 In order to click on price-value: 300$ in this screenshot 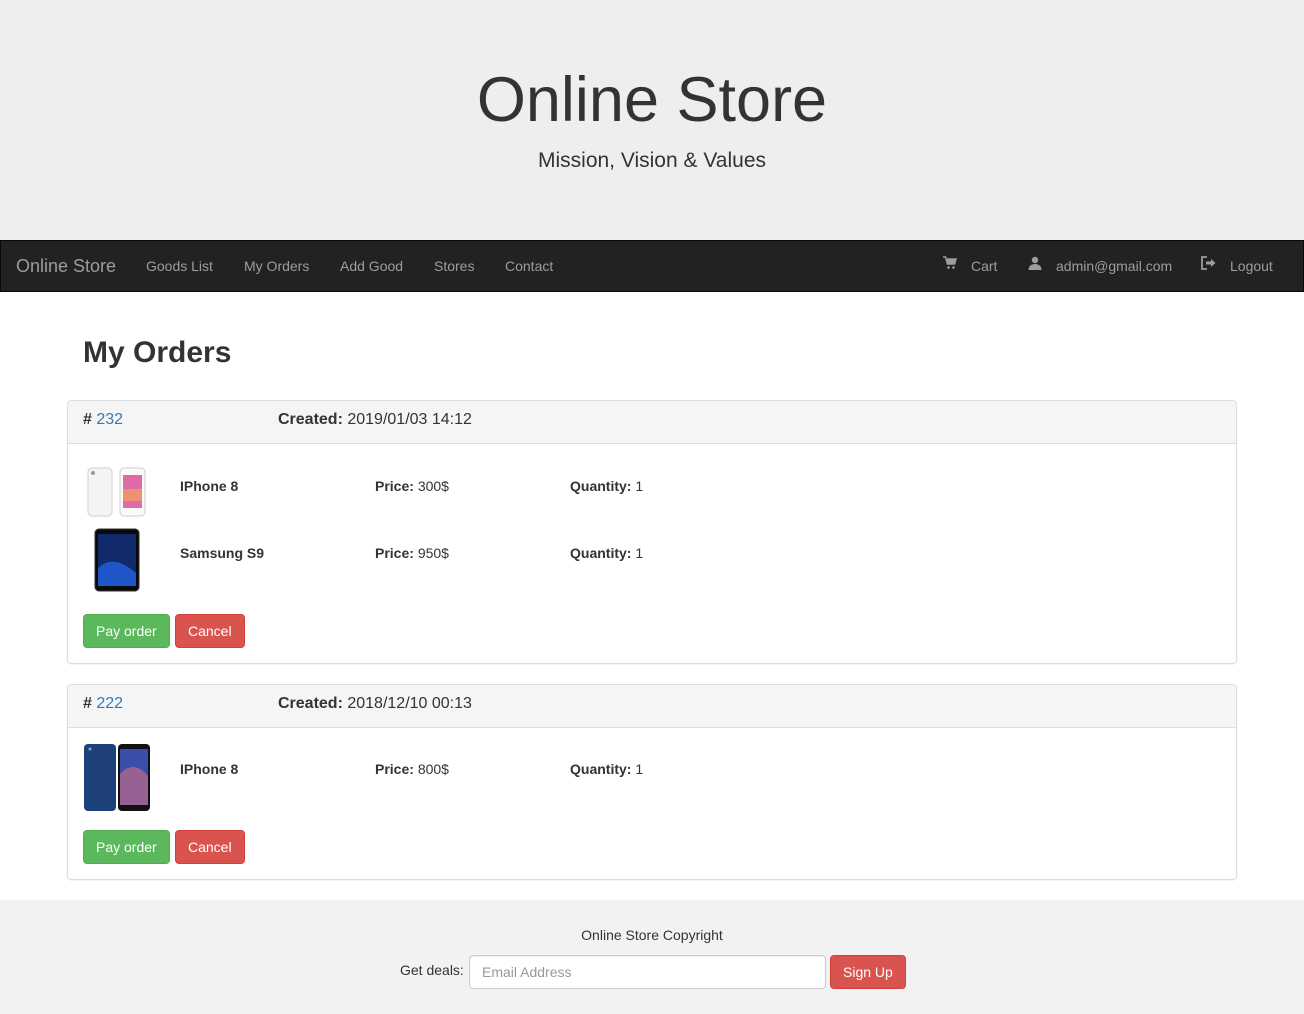, I will do `click(433, 486)`.